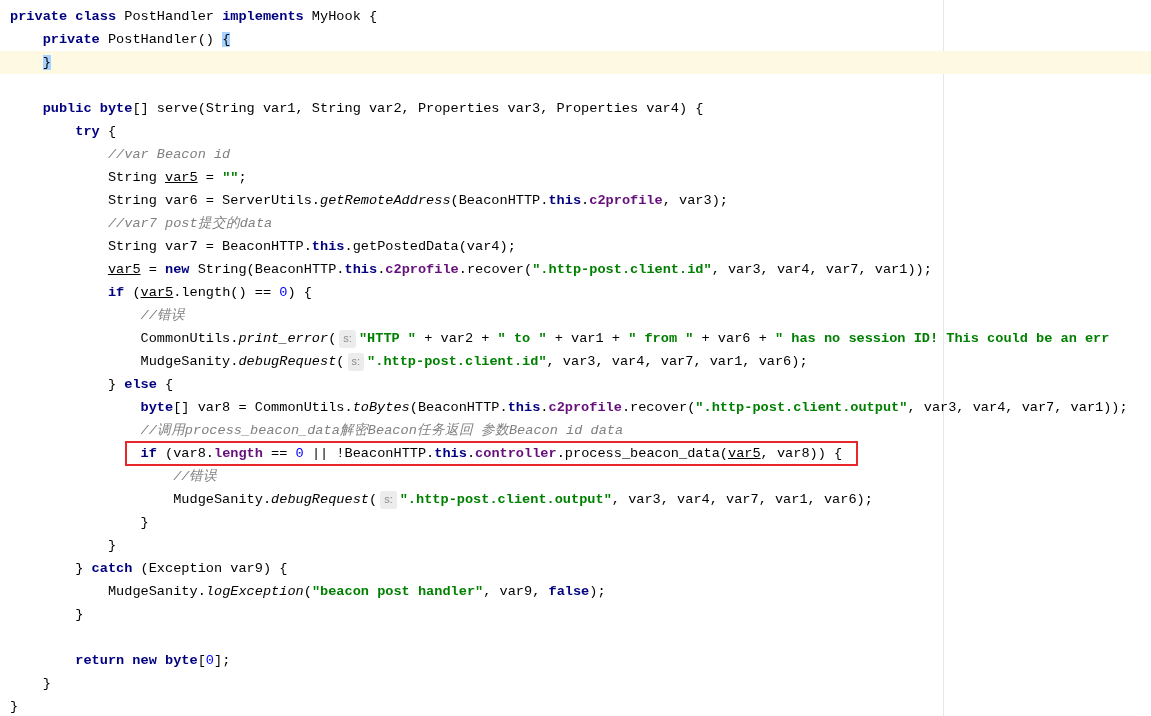 This screenshot has width=1151, height=716. Describe the element at coordinates (96, 132) in the screenshot. I see `code-text: try {` at that location.